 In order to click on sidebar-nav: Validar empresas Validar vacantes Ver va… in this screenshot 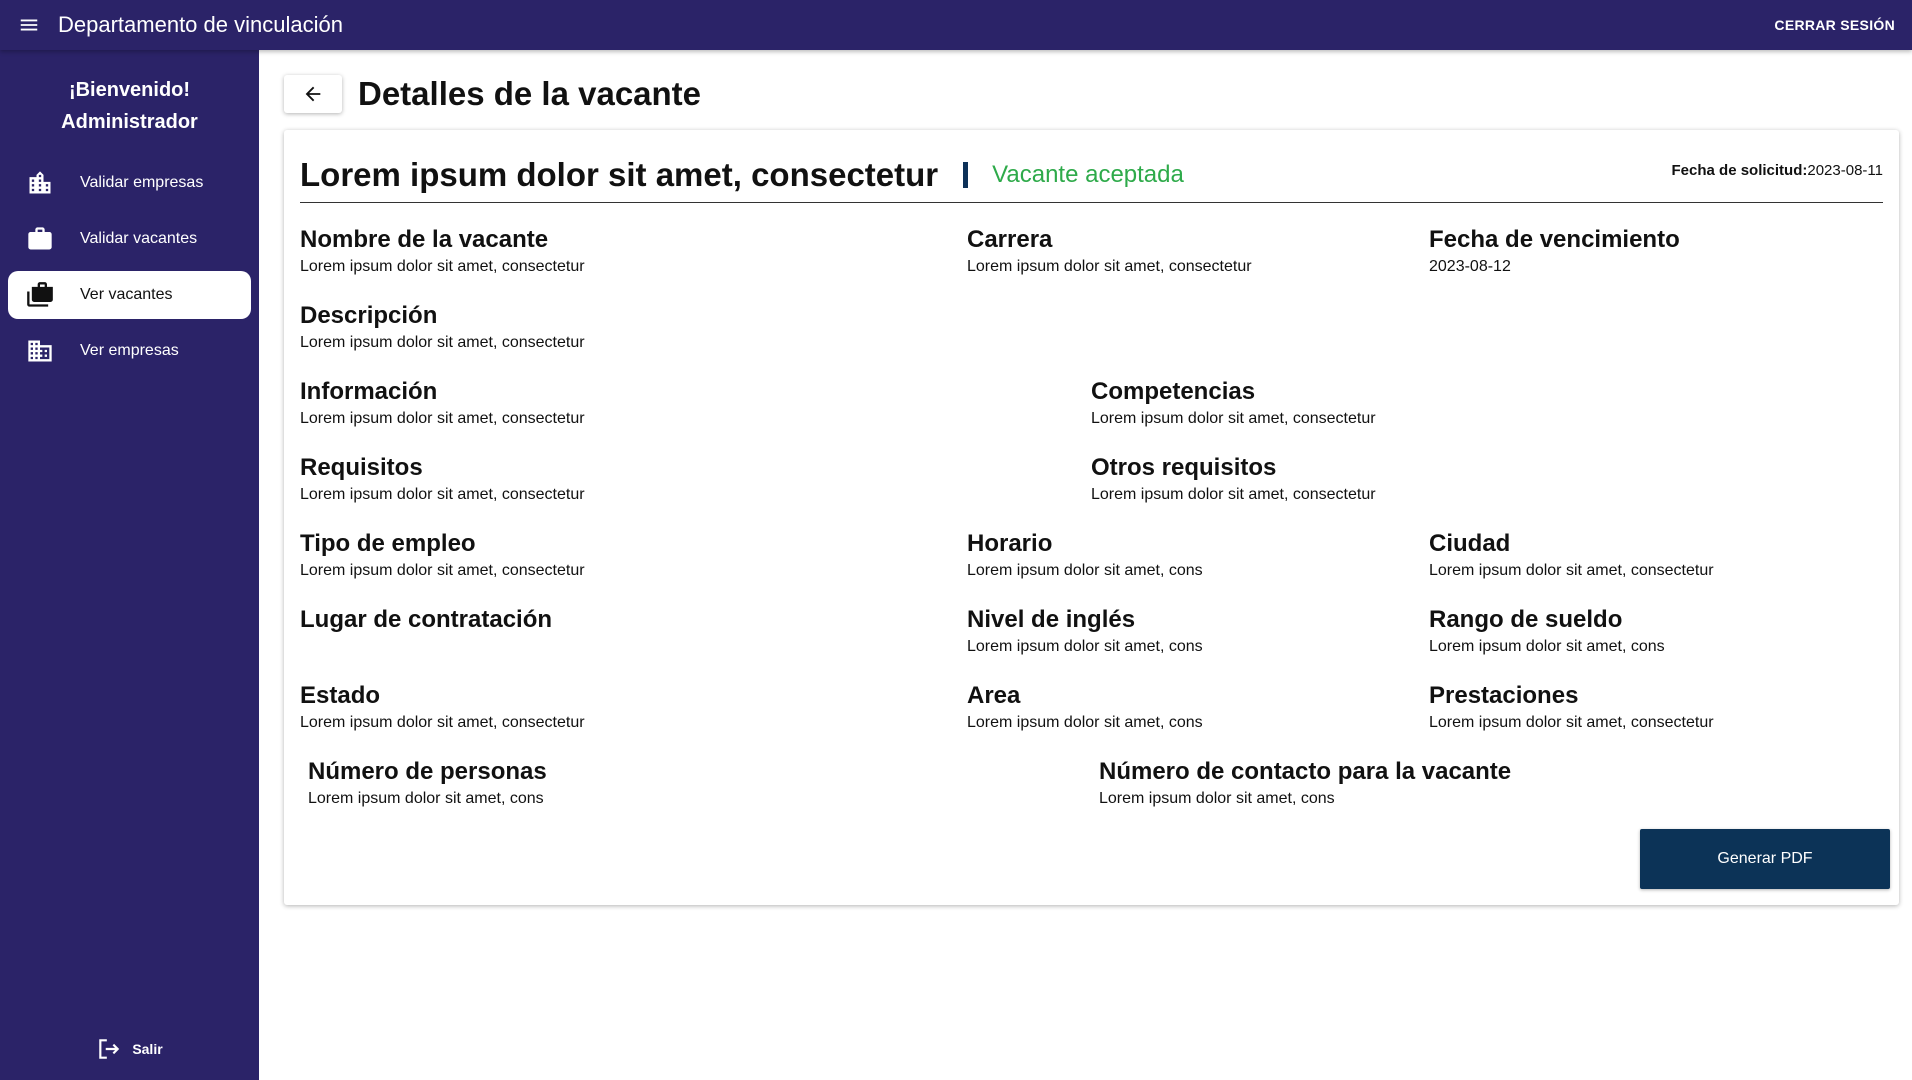, I will do `click(129, 267)`.